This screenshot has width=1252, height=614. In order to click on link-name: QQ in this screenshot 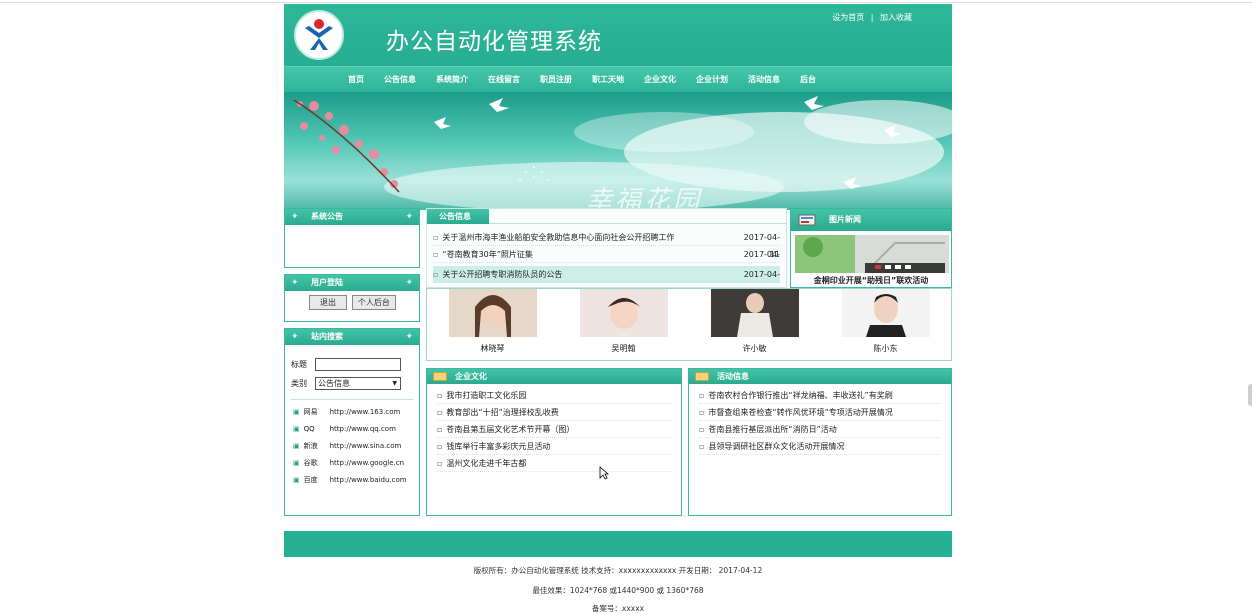, I will do `click(309, 429)`.